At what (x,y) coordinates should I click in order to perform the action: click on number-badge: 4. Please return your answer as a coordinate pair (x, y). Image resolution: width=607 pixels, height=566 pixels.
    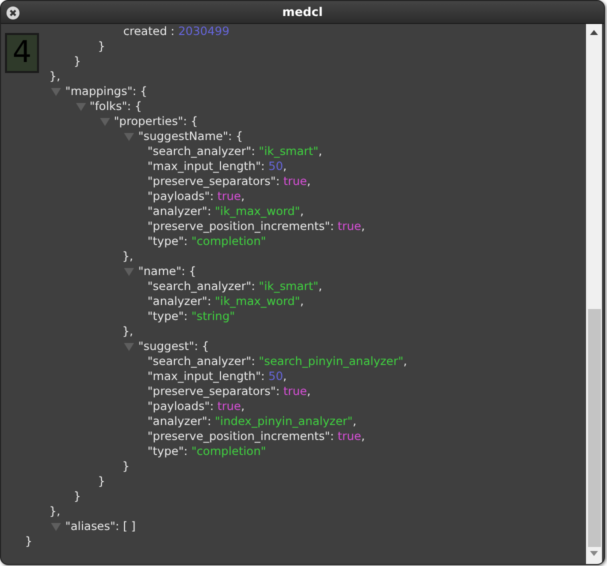
    Looking at the image, I should click on (22, 53).